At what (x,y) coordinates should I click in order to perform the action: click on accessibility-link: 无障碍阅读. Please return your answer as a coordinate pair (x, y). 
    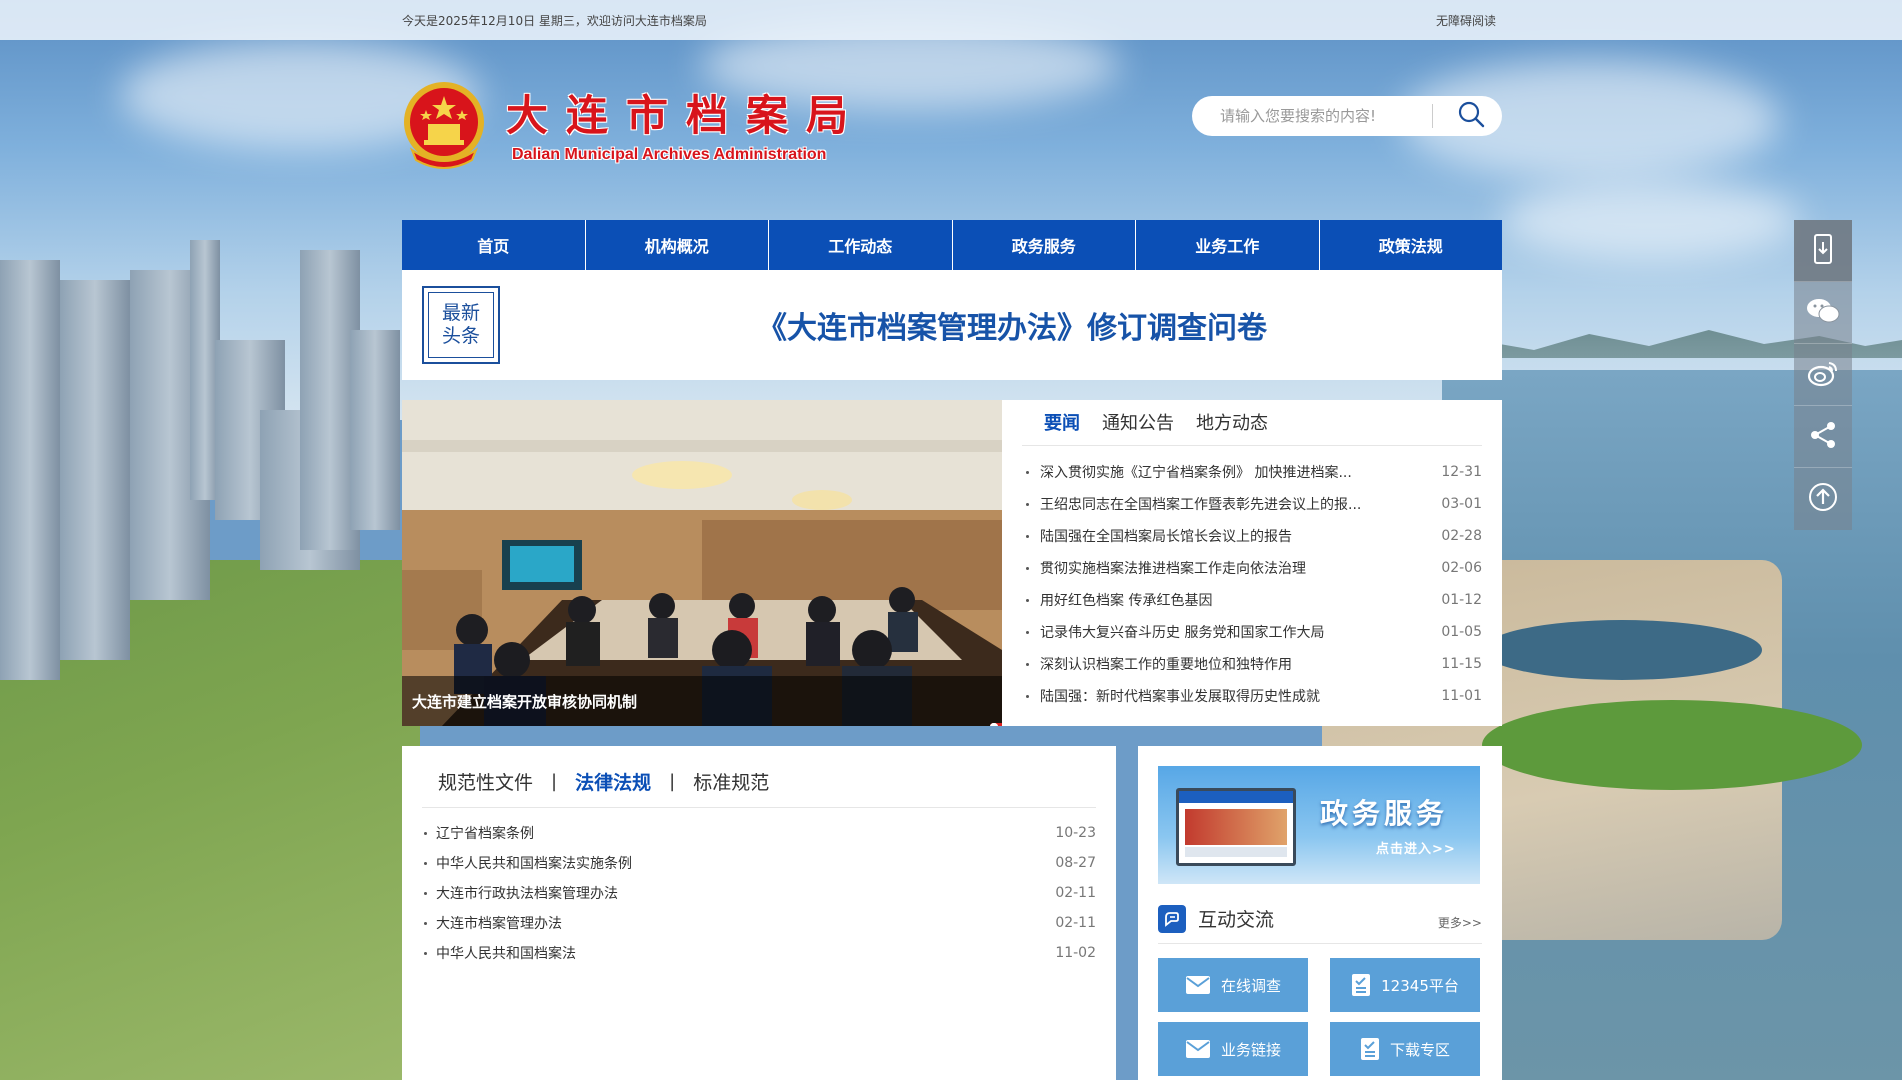
    Looking at the image, I should click on (1466, 20).